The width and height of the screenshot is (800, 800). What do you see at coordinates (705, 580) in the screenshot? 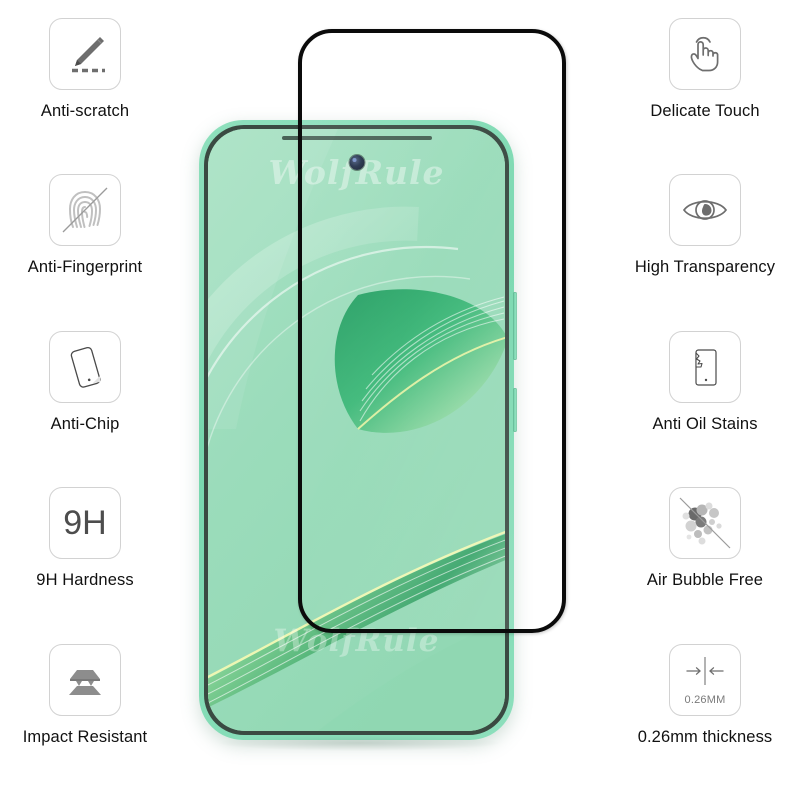
I see `feature-label: Air Bubble Free` at bounding box center [705, 580].